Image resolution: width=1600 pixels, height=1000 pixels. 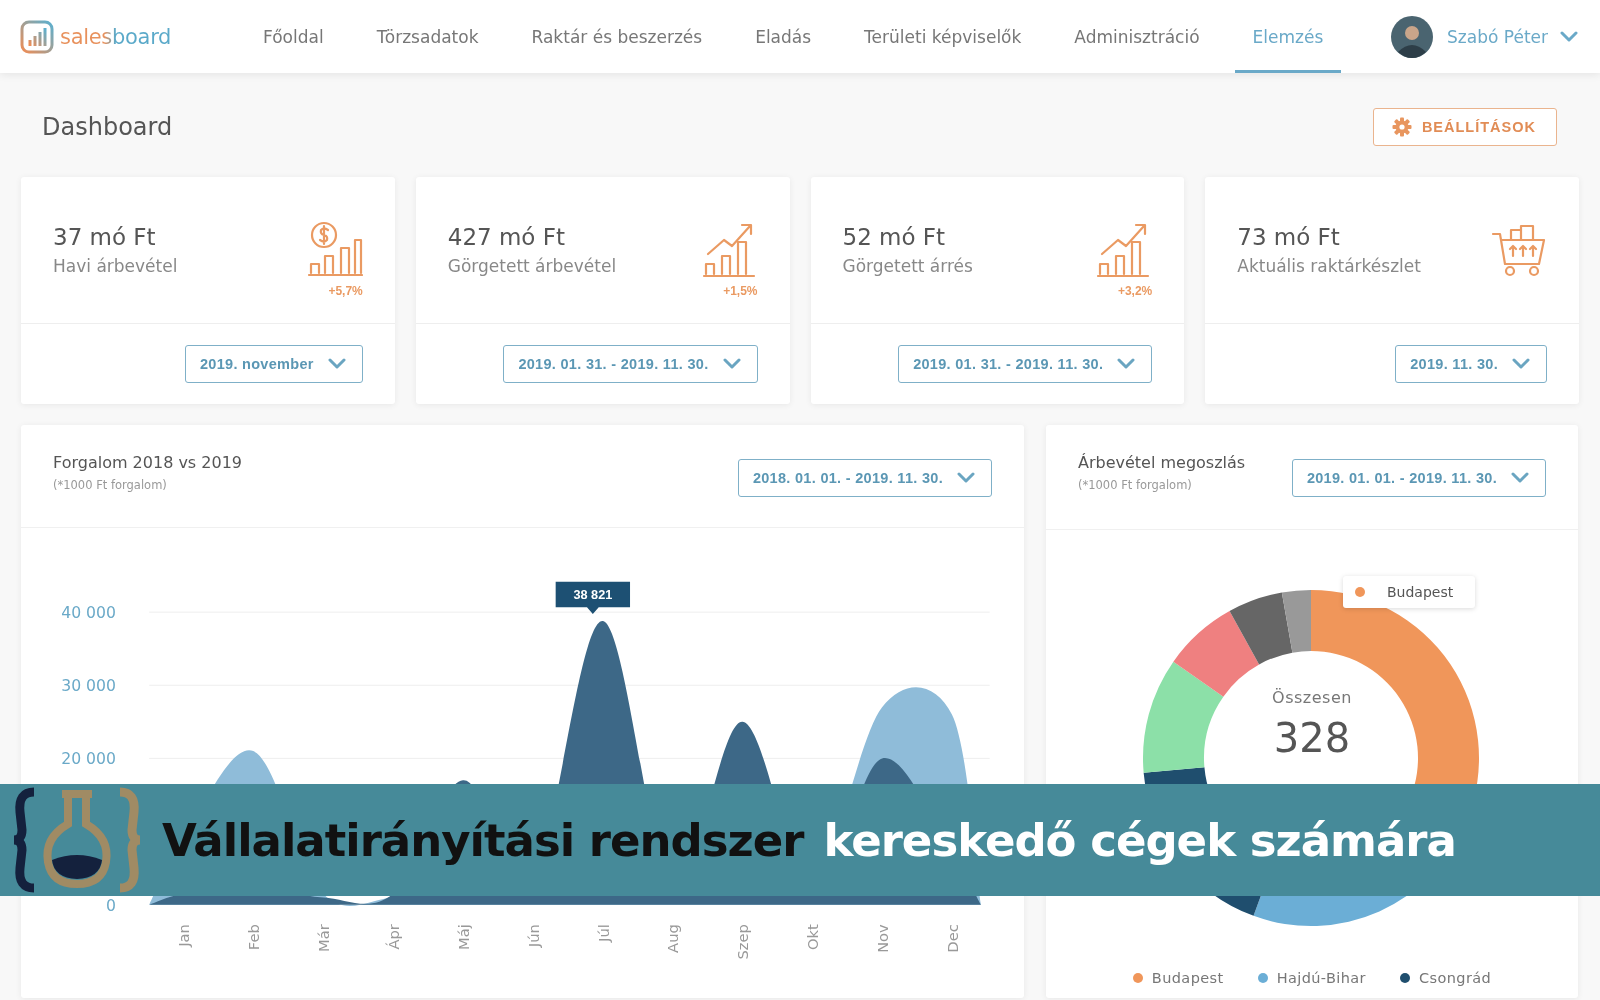 I want to click on stat-label: Aktuális raktárkészlet, so click(x=1329, y=266).